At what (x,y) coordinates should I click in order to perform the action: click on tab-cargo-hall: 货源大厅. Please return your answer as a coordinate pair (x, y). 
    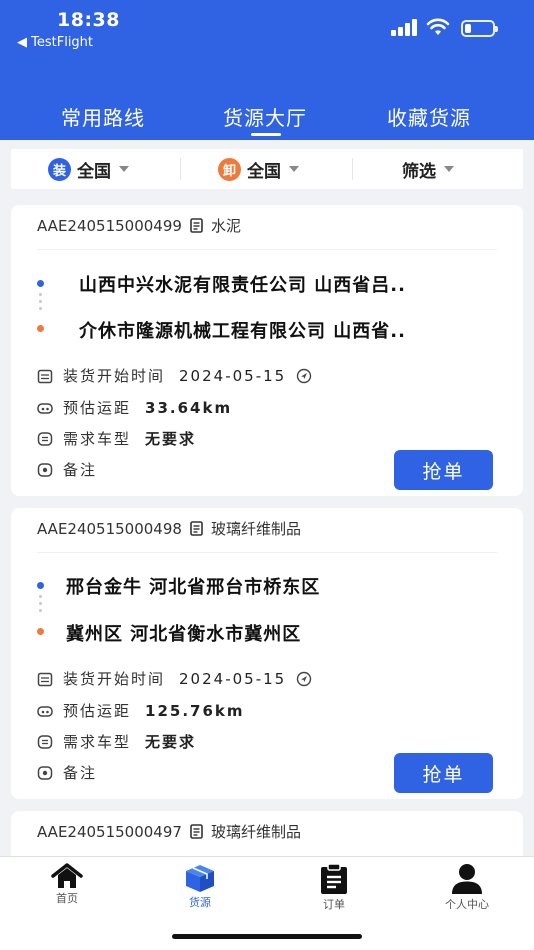
    Looking at the image, I should click on (265, 116).